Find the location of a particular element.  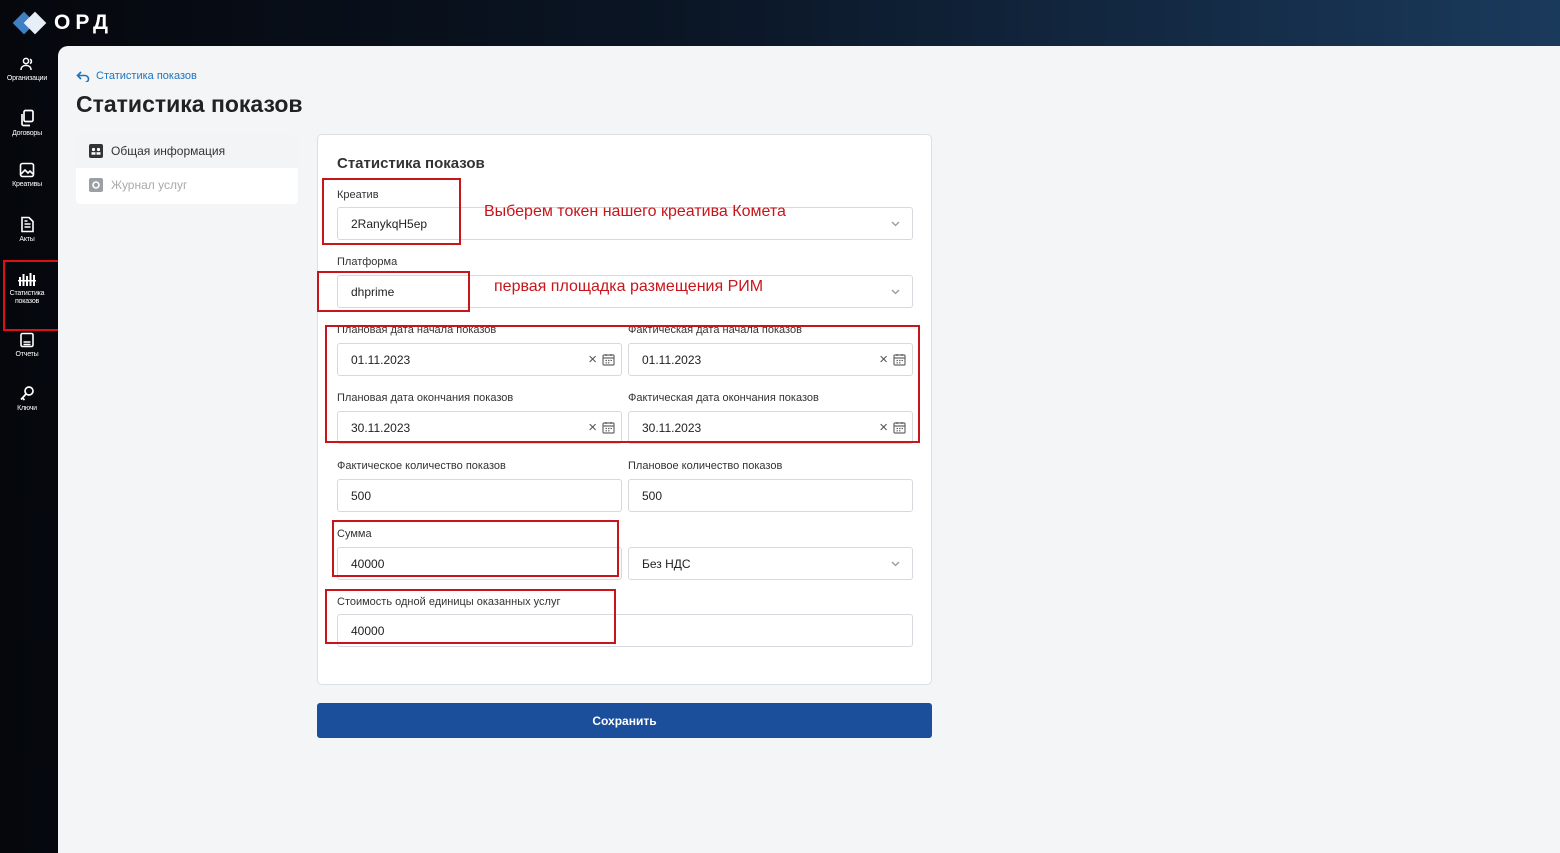

logo-icon is located at coordinates (30, 23).